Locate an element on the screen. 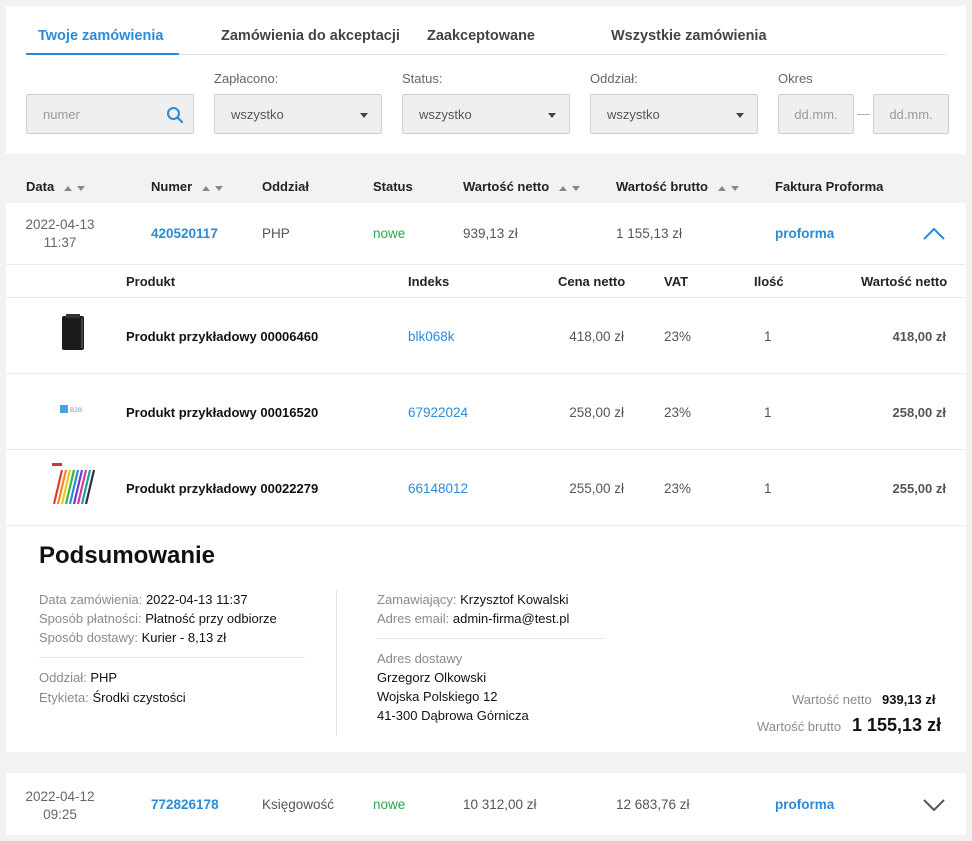 The image size is (972, 841). product-header-net-price: Cena netto is located at coordinates (592, 281).